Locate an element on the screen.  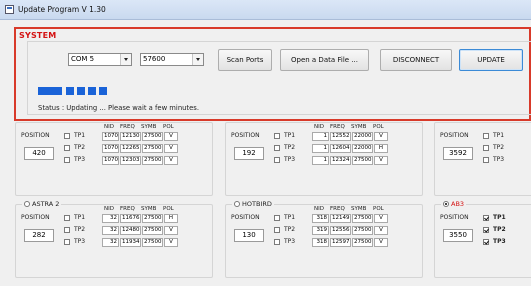
position-input: 3550 is located at coordinates (458, 235).